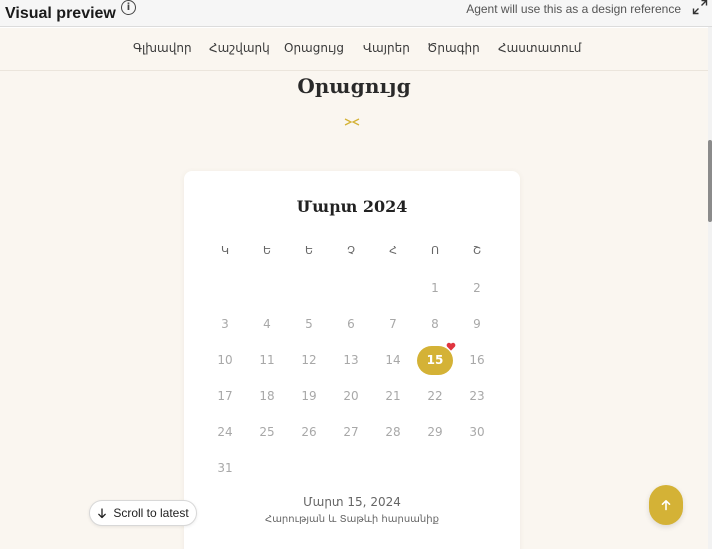  What do you see at coordinates (435, 288) in the screenshot?
I see `calendar-day: 1` at bounding box center [435, 288].